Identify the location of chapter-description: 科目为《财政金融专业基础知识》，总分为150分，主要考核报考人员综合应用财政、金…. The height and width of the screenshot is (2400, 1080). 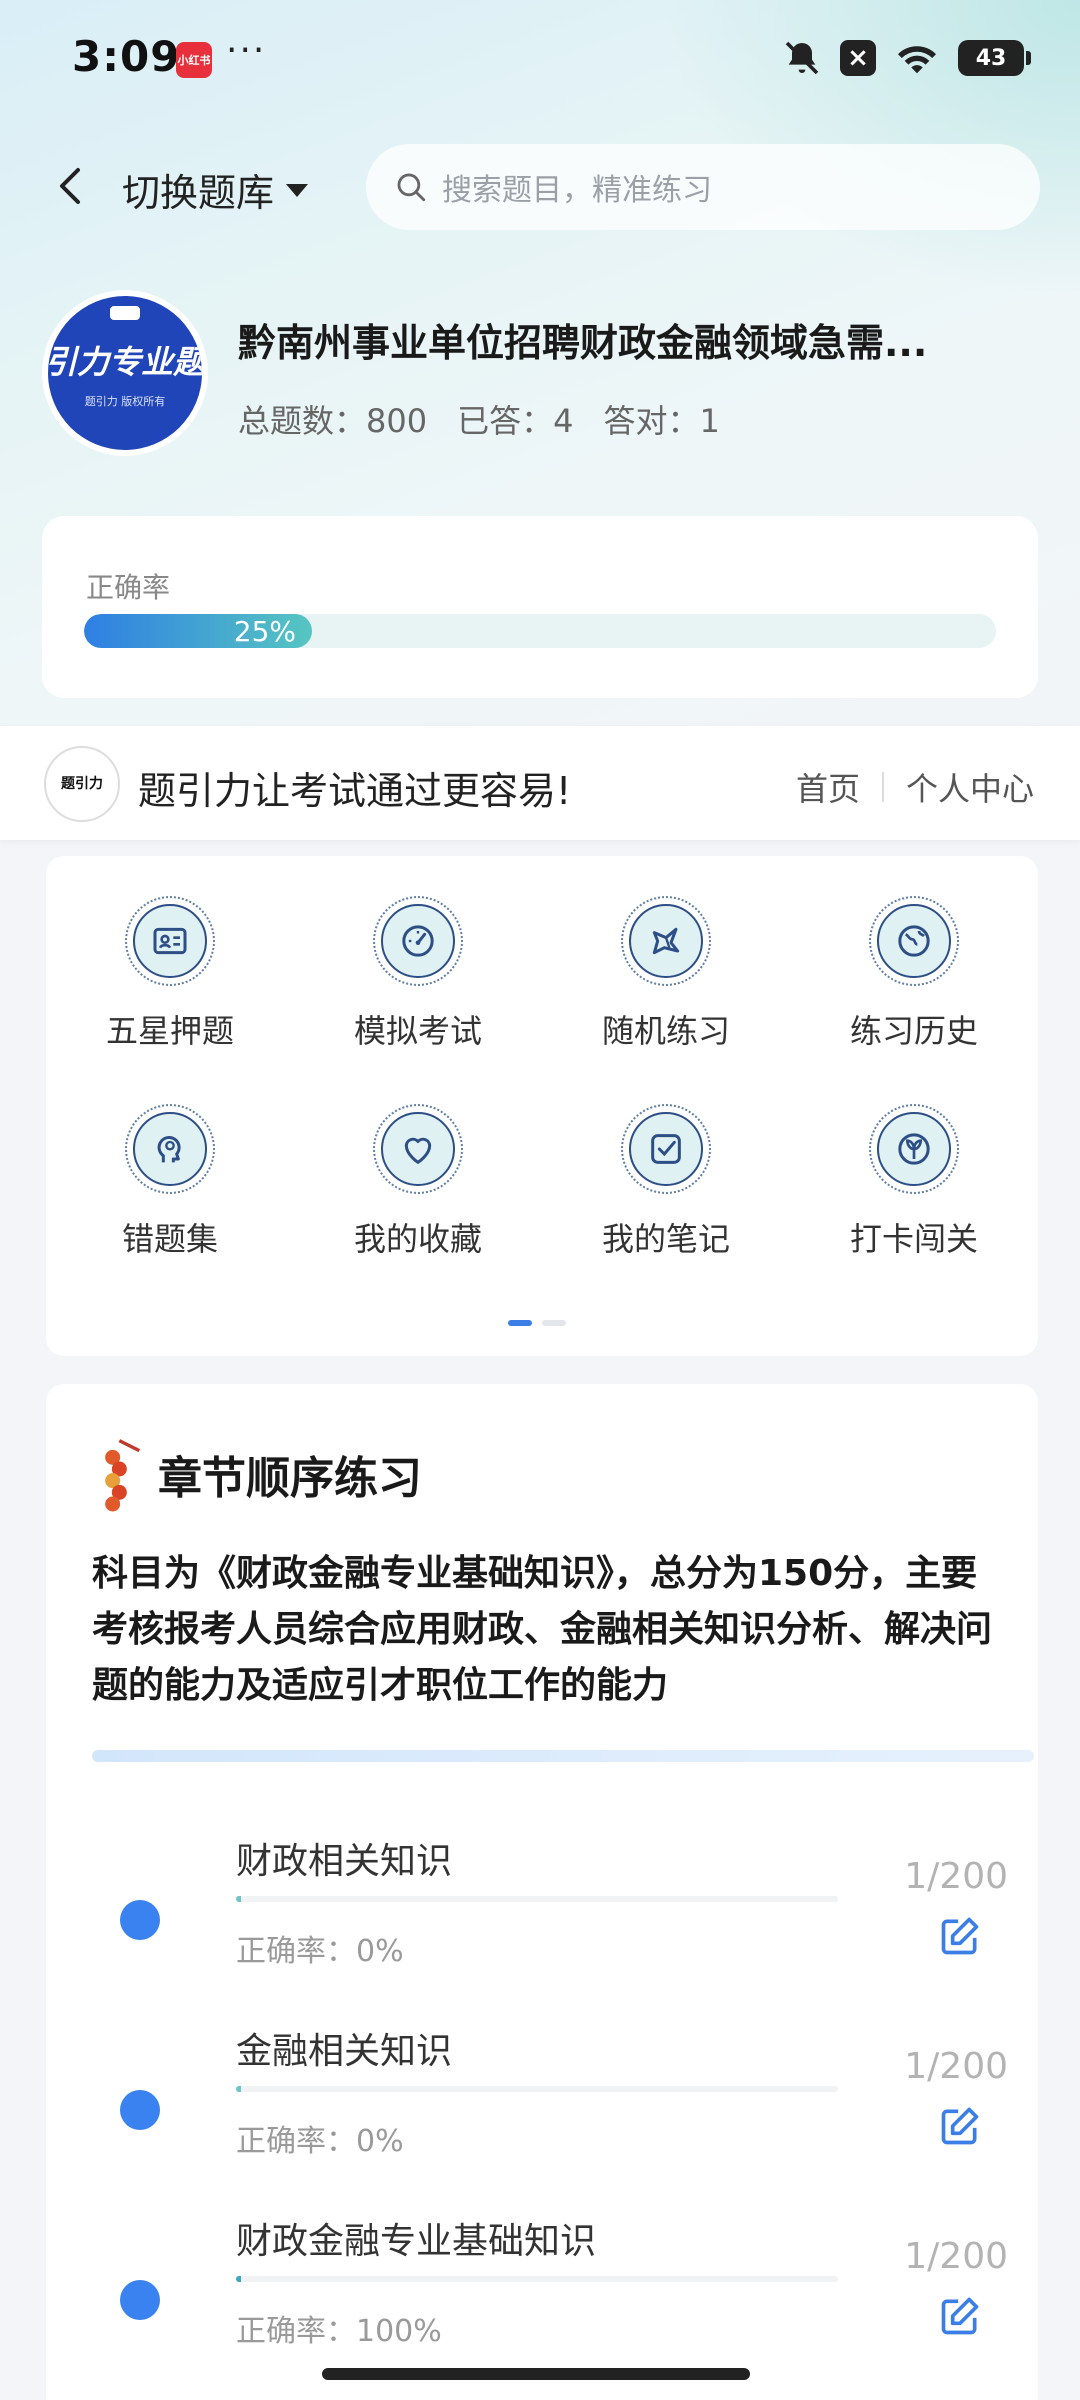
(542, 1629).